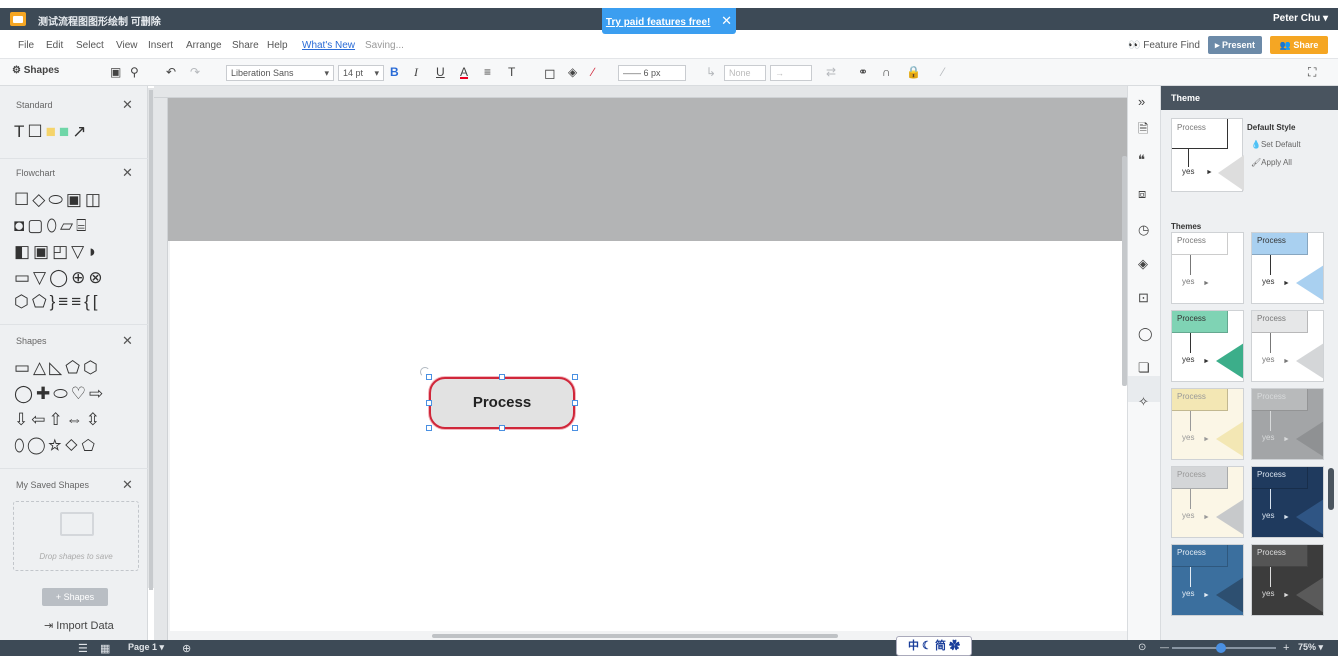 The image size is (1338, 656). What do you see at coordinates (115, 72) in the screenshot?
I see `image-icon: ▣` at bounding box center [115, 72].